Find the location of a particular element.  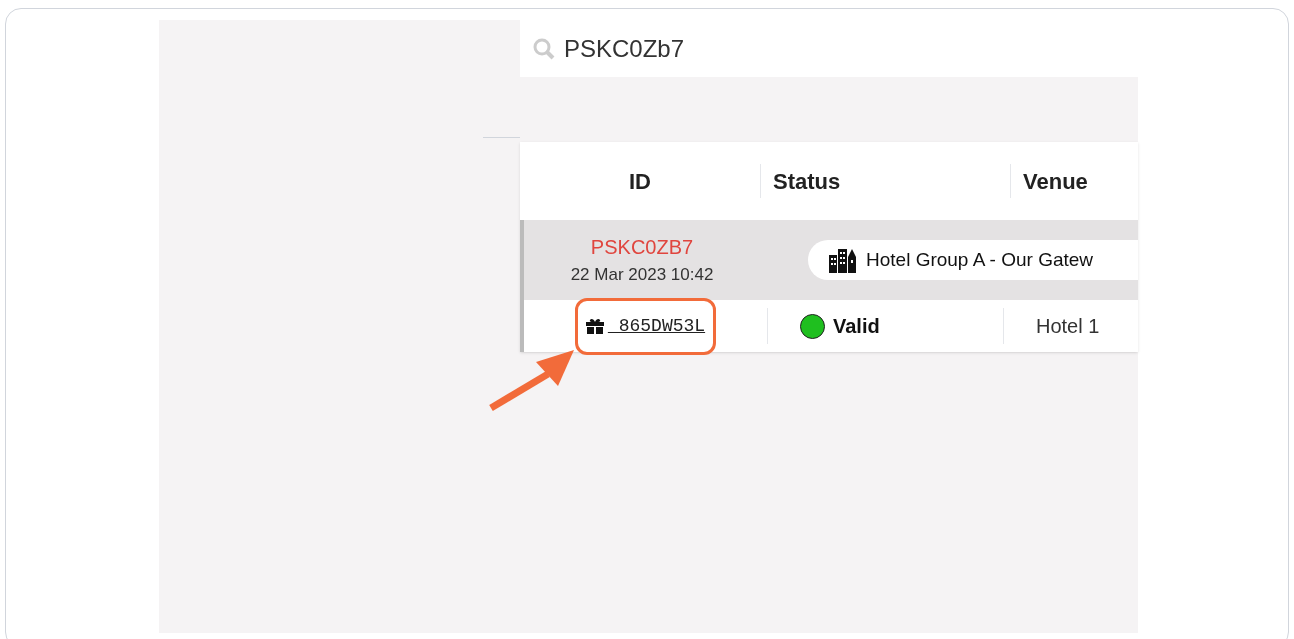

search-field: PSKC0Zb7 is located at coordinates (829, 48).